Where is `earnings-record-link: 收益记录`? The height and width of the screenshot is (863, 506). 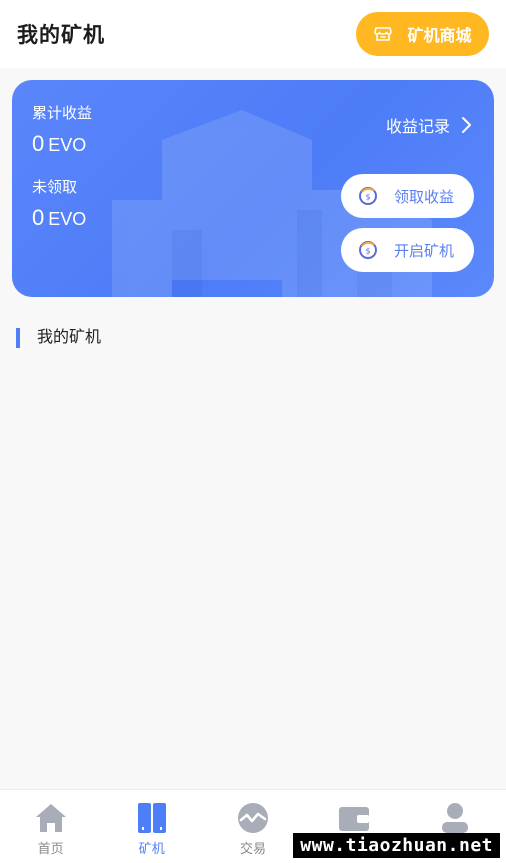 earnings-record-link: 收益记录 is located at coordinates (429, 125).